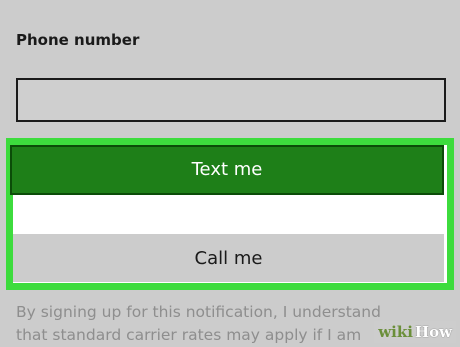 The width and height of the screenshot is (460, 347). I want to click on wikihow-watermark: wiki How, so click(415, 332).